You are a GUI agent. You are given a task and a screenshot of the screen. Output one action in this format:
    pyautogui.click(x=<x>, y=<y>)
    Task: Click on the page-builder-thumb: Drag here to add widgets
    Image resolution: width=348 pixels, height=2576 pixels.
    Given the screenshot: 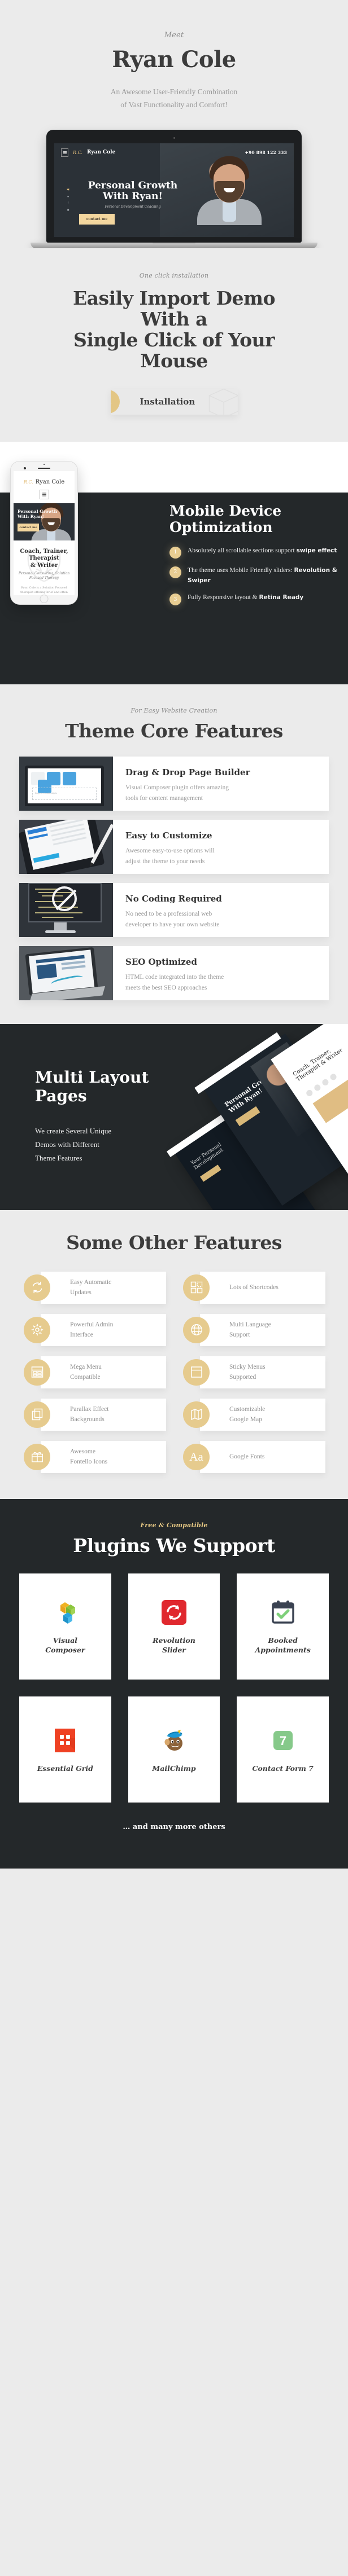 What is the action you would take?
    pyautogui.click(x=66, y=783)
    